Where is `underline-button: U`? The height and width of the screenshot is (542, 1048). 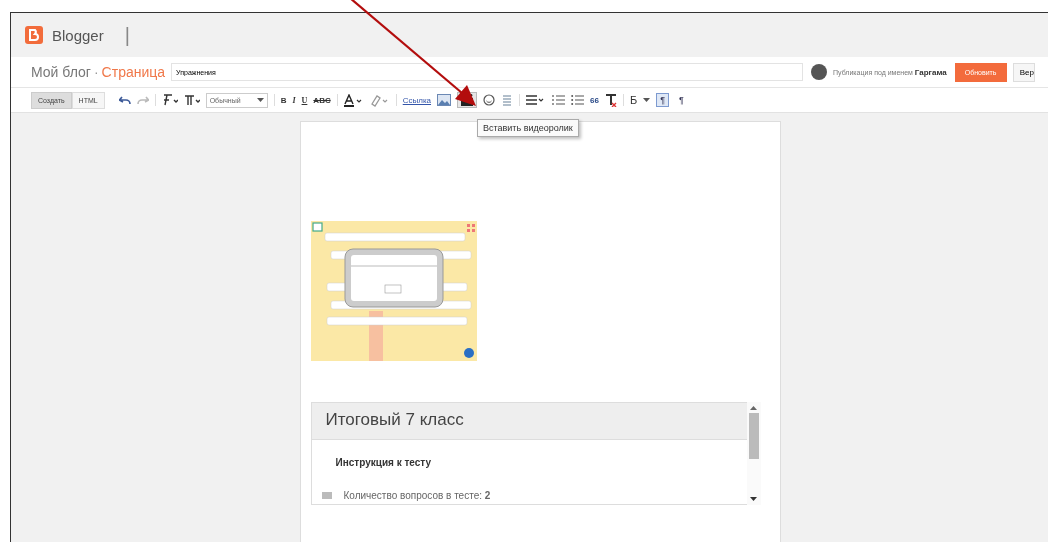
underline-button: U is located at coordinates (304, 100).